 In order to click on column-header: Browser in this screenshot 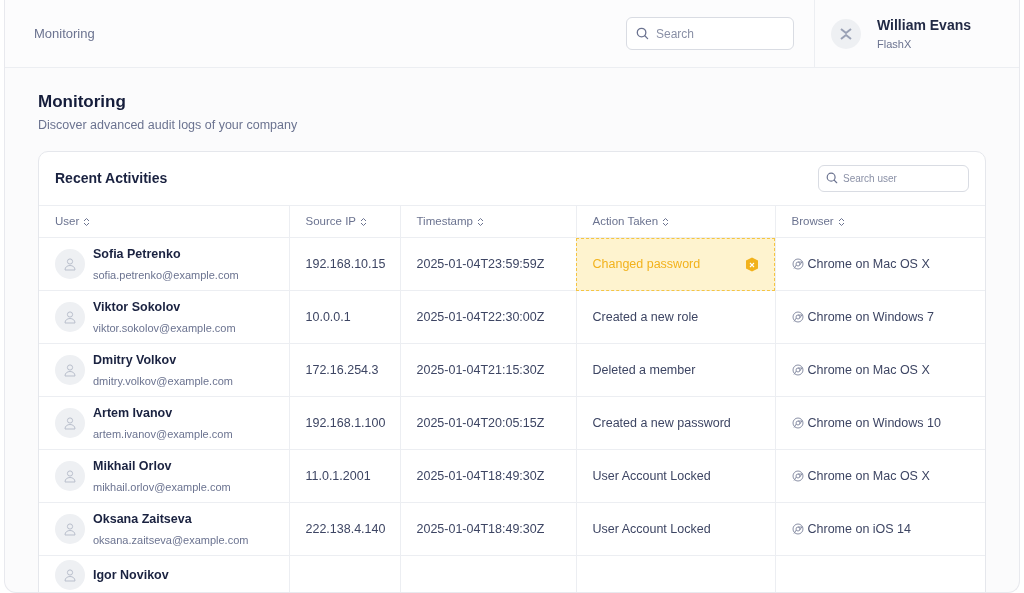, I will do `click(818, 222)`.